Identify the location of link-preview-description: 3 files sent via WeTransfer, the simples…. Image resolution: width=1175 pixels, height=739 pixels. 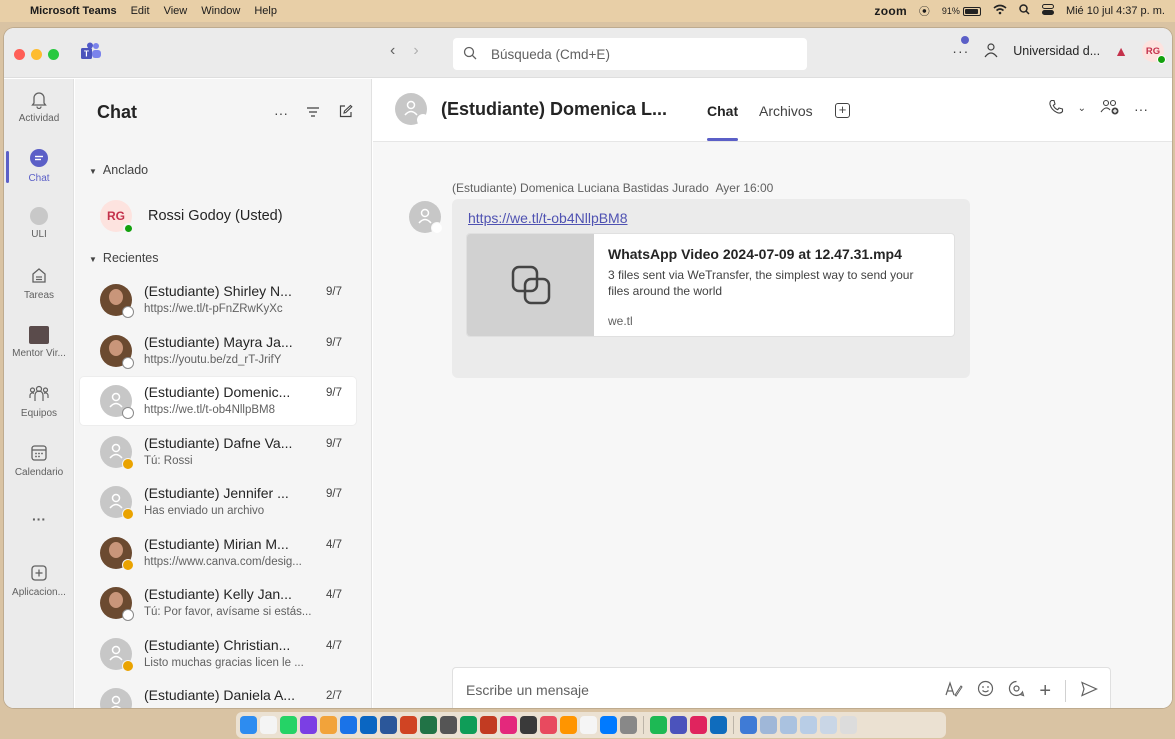
(761, 283).